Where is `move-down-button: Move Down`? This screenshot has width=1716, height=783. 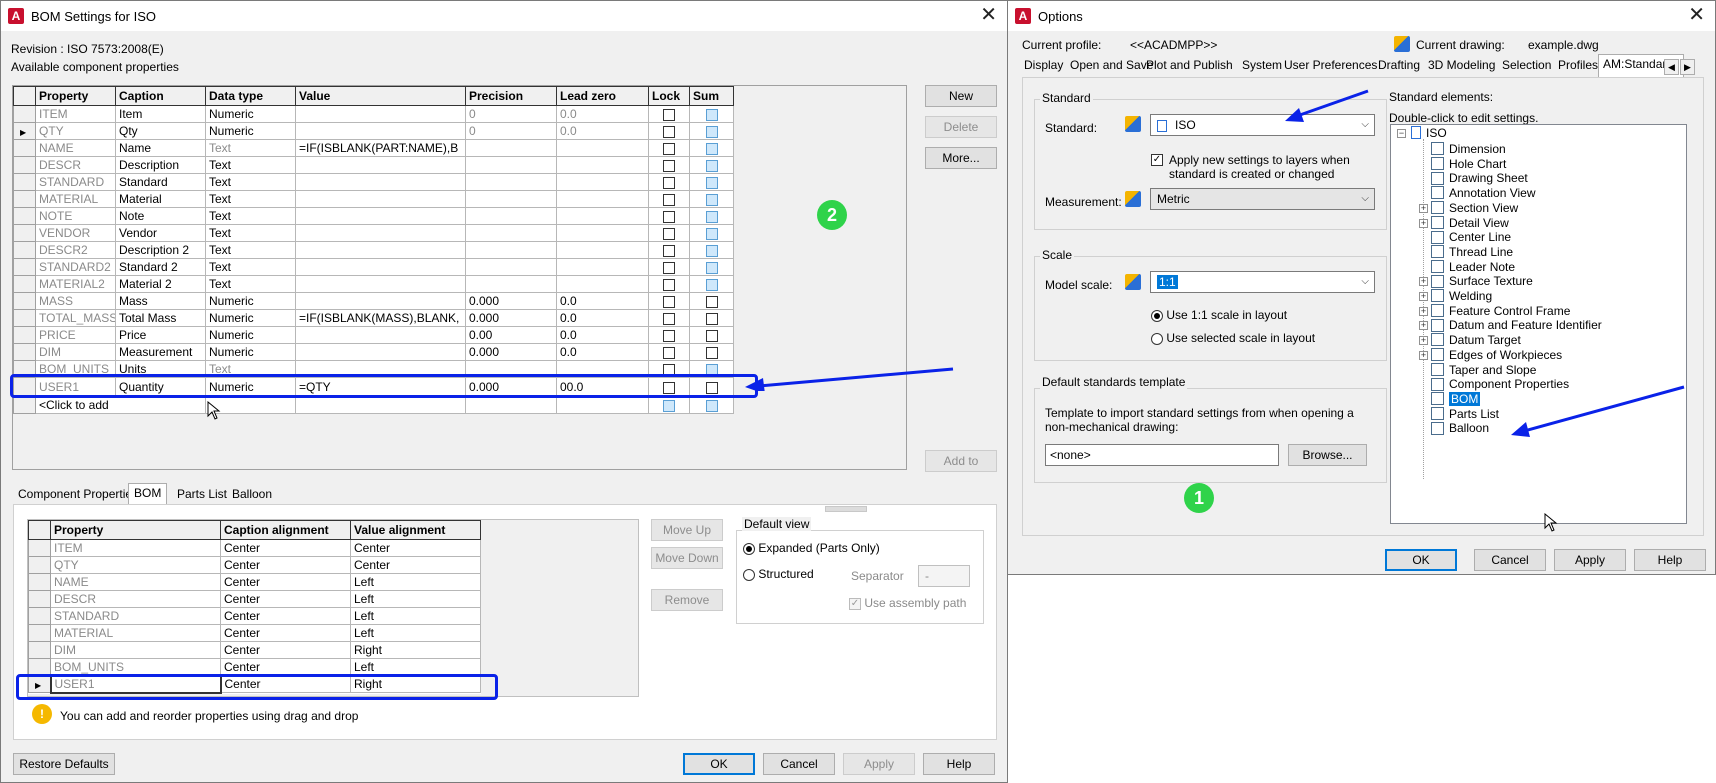
move-down-button: Move Down is located at coordinates (687, 558).